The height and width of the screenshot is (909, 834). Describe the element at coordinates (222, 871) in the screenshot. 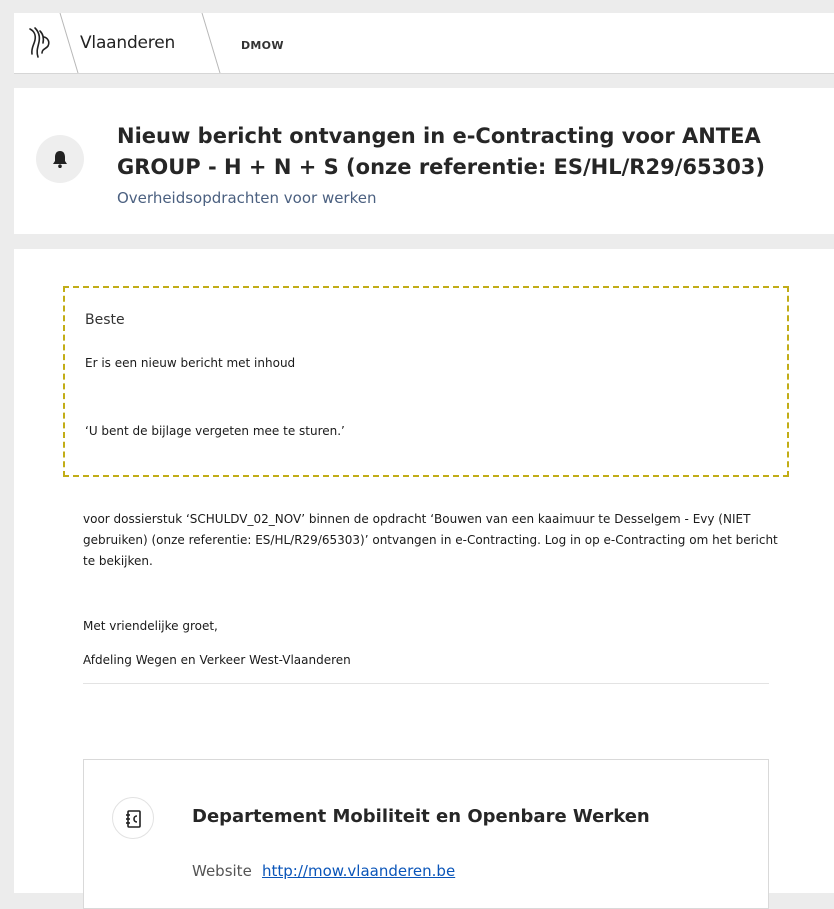

I see `website-label: Website` at that location.